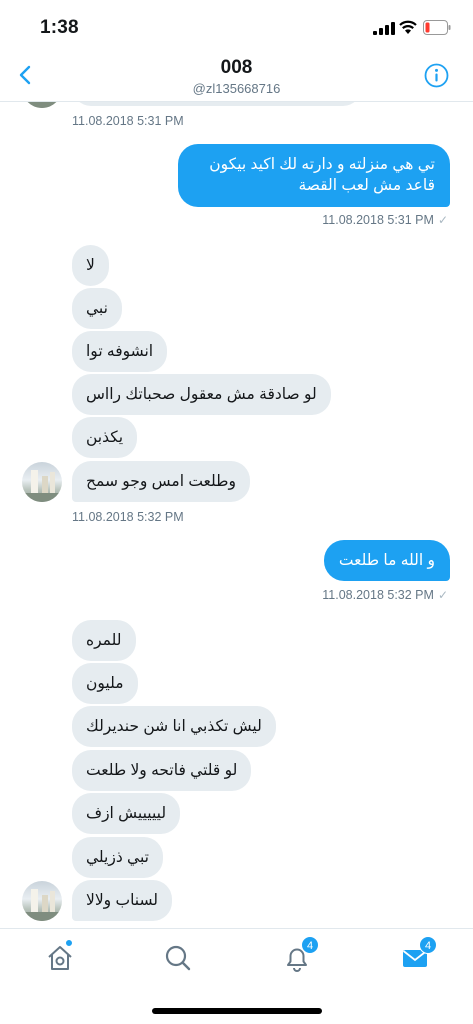 Image resolution: width=473 pixels, height=1024 pixels. I want to click on message-text: يكذبن, so click(105, 437).